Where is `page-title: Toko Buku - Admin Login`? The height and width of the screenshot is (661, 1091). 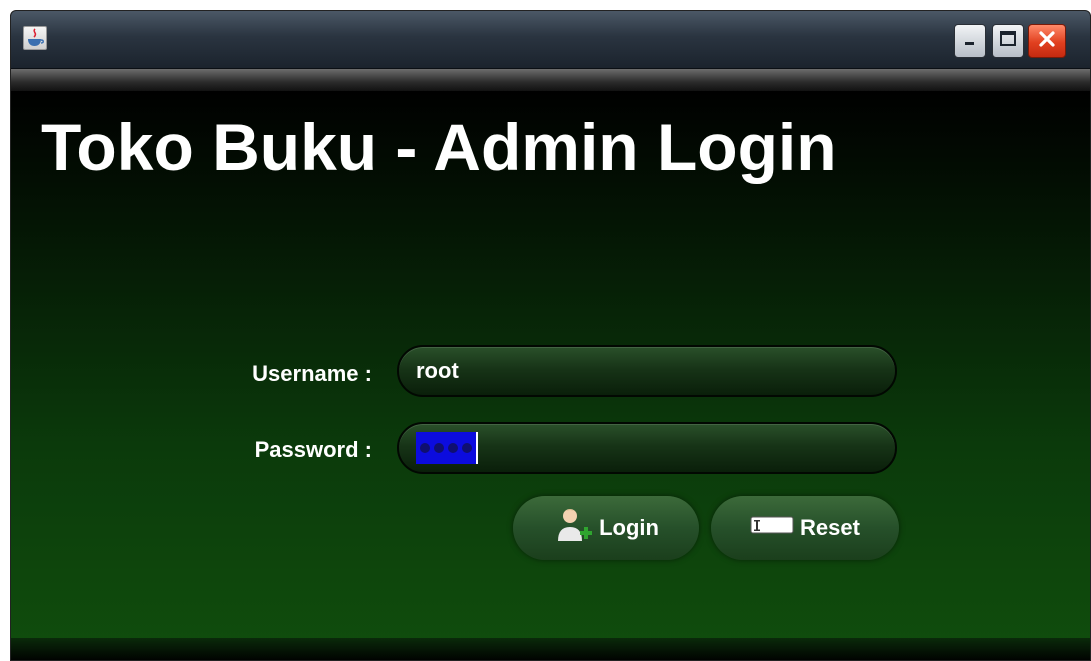
page-title: Toko Buku - Admin Login is located at coordinates (439, 147).